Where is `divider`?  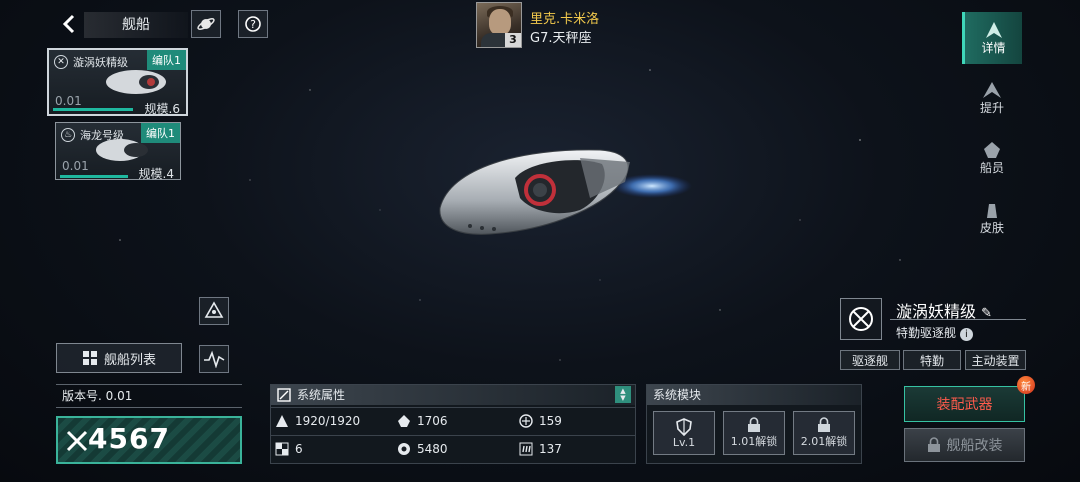
divider is located at coordinates (958, 319).